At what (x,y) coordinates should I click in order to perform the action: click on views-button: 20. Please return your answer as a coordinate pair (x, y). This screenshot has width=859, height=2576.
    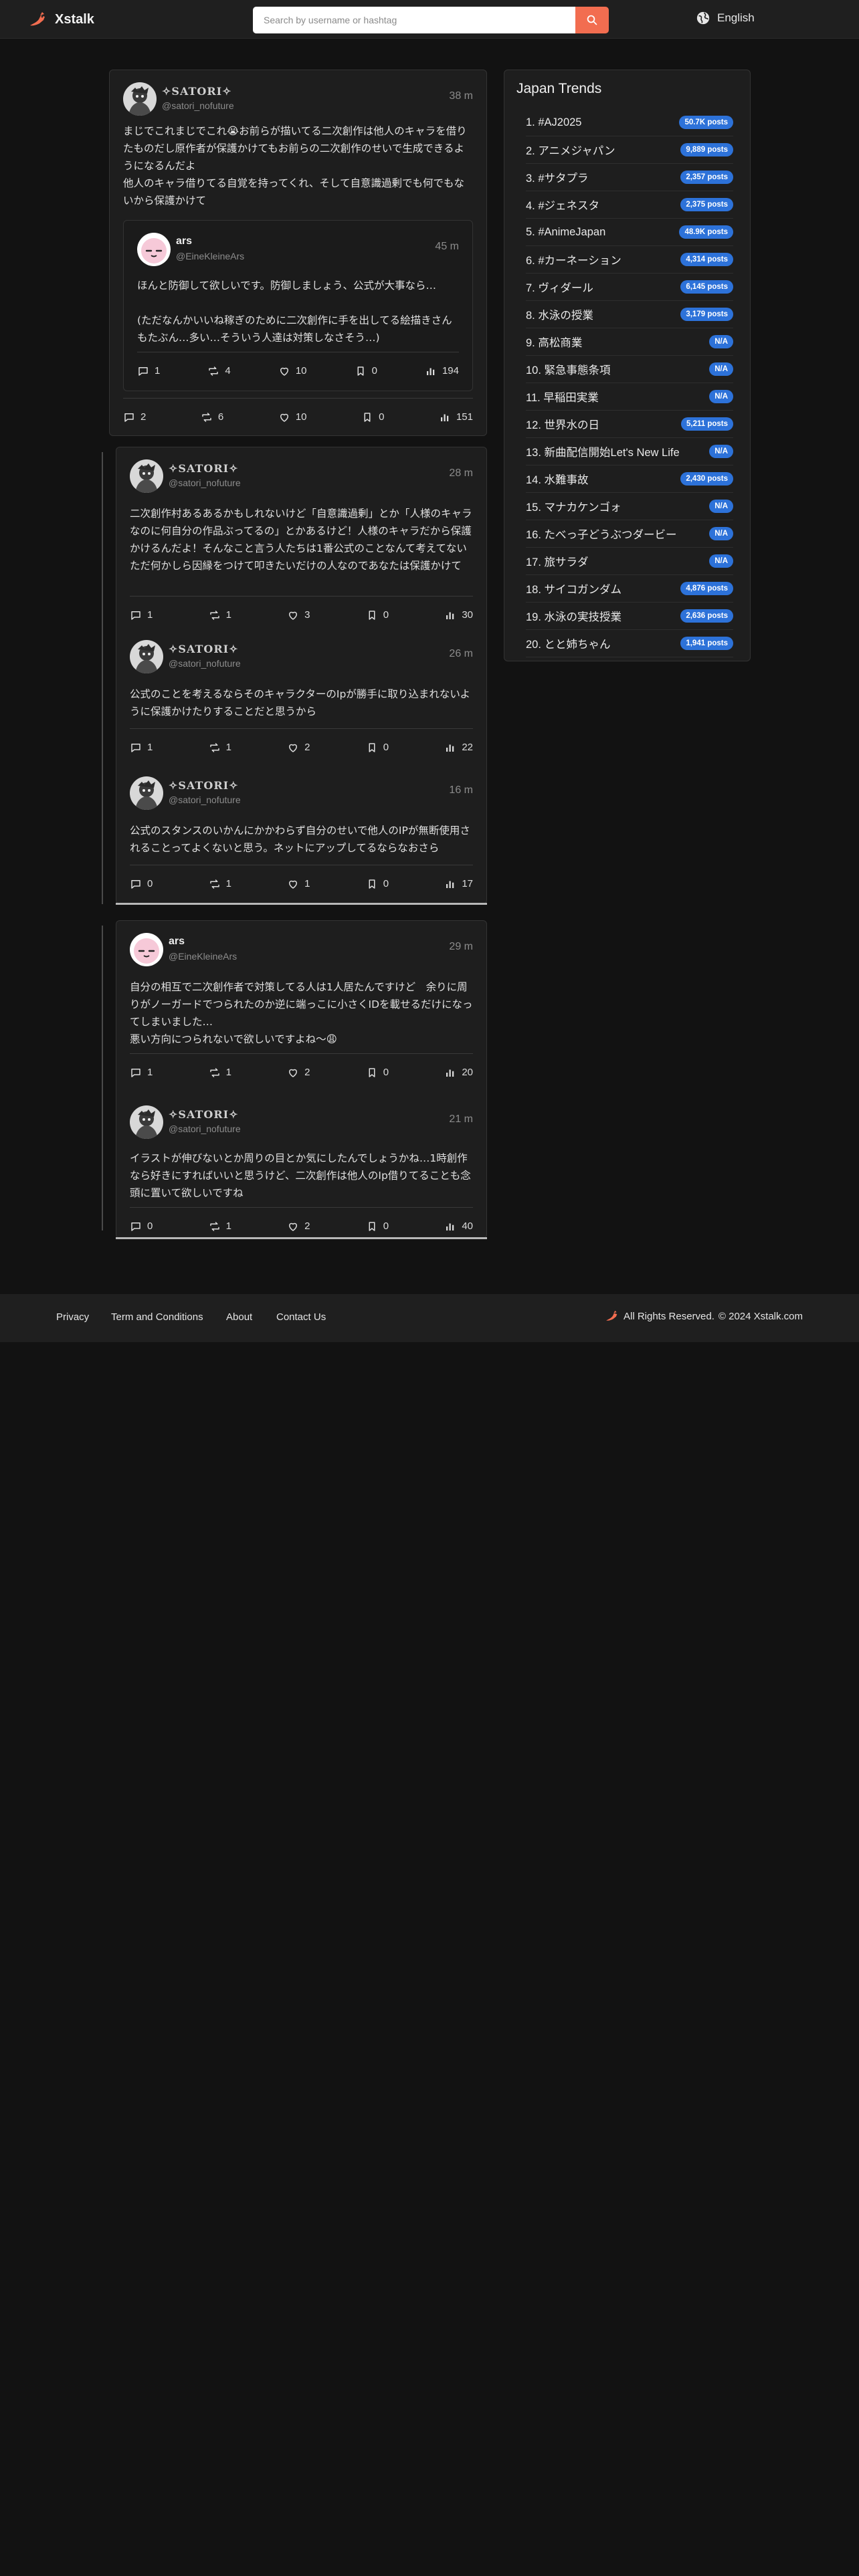
    Looking at the image, I should click on (459, 1073).